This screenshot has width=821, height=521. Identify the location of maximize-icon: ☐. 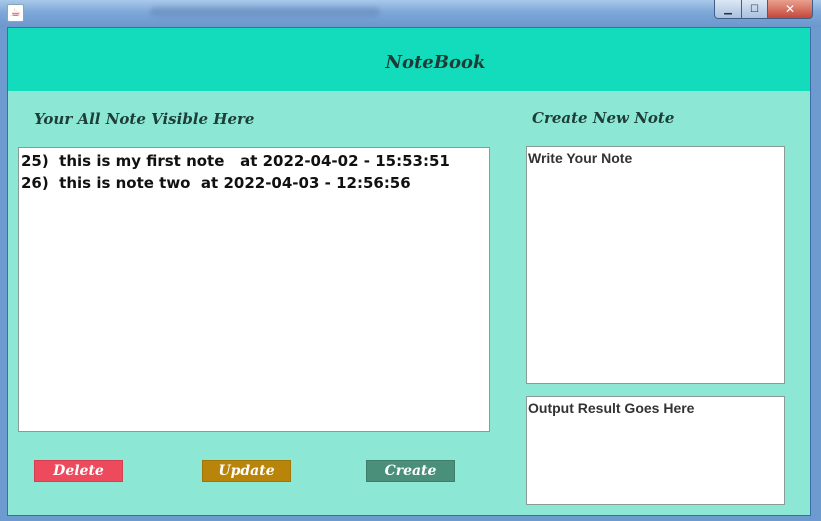
(754, 9).